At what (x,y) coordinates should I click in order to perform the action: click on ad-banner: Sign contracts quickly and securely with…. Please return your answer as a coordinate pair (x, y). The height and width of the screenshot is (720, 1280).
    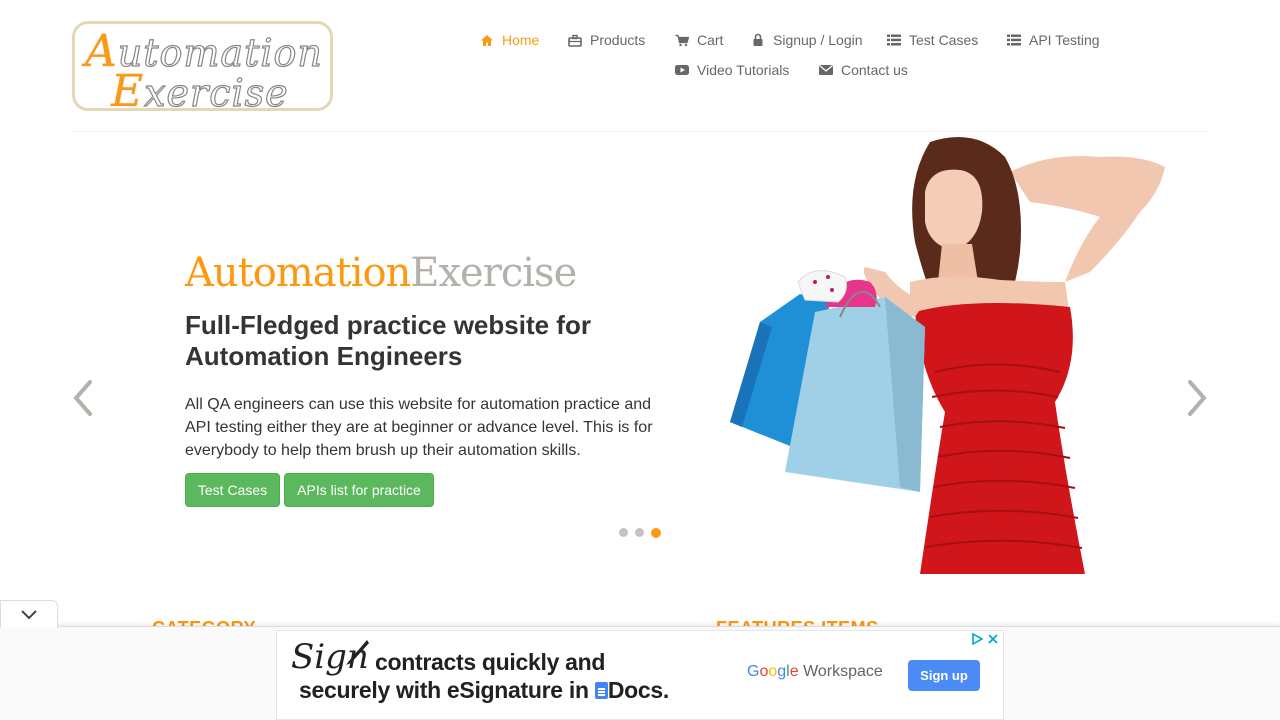
    Looking at the image, I should click on (640, 675).